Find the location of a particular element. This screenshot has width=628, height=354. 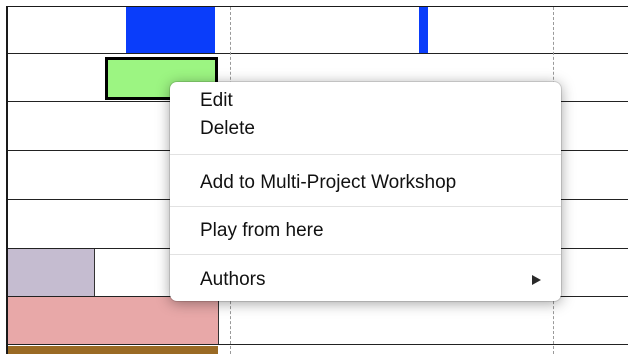

menu-item-label: Edit is located at coordinates (216, 100).